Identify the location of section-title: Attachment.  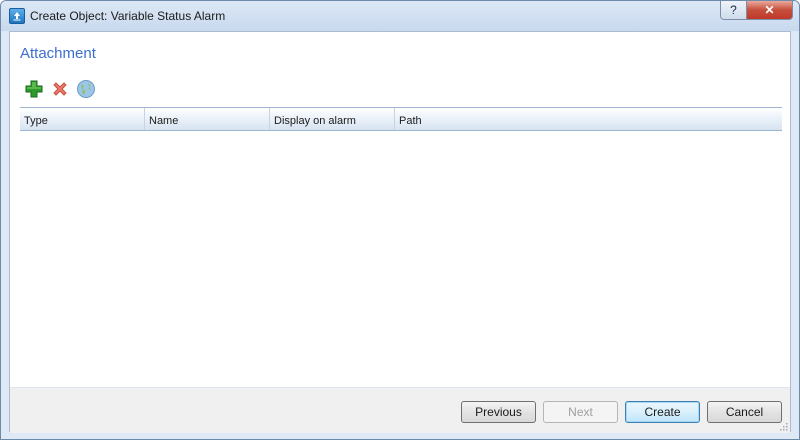
(58, 53).